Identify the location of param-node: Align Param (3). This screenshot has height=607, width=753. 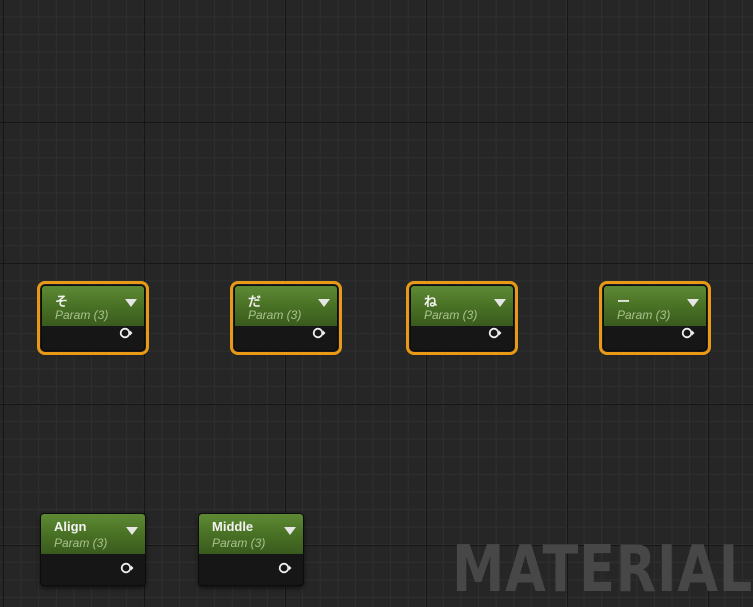
(93, 549).